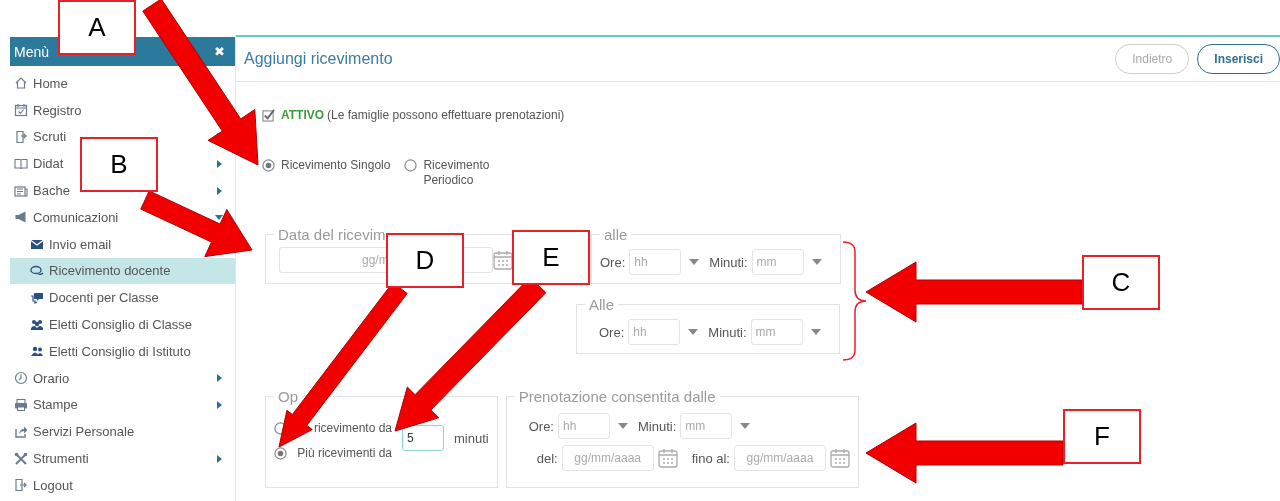 Image resolution: width=1280 pixels, height=501 pixels. Describe the element at coordinates (288, 396) in the screenshot. I see `fieldset-legend: Op` at that location.